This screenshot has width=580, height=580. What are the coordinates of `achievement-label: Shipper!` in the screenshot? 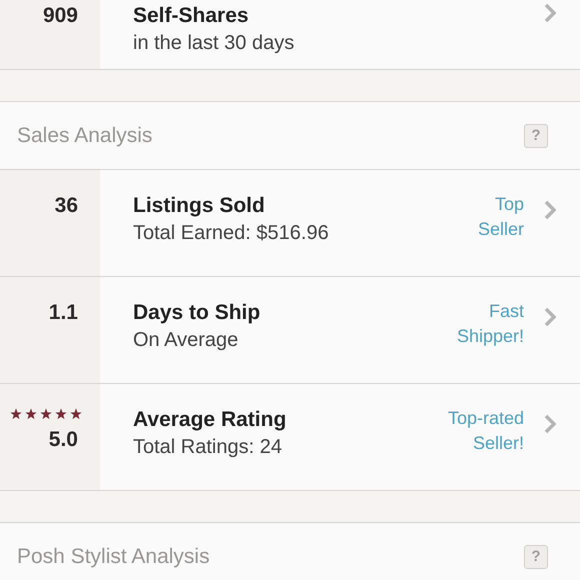 It's located at (490, 336).